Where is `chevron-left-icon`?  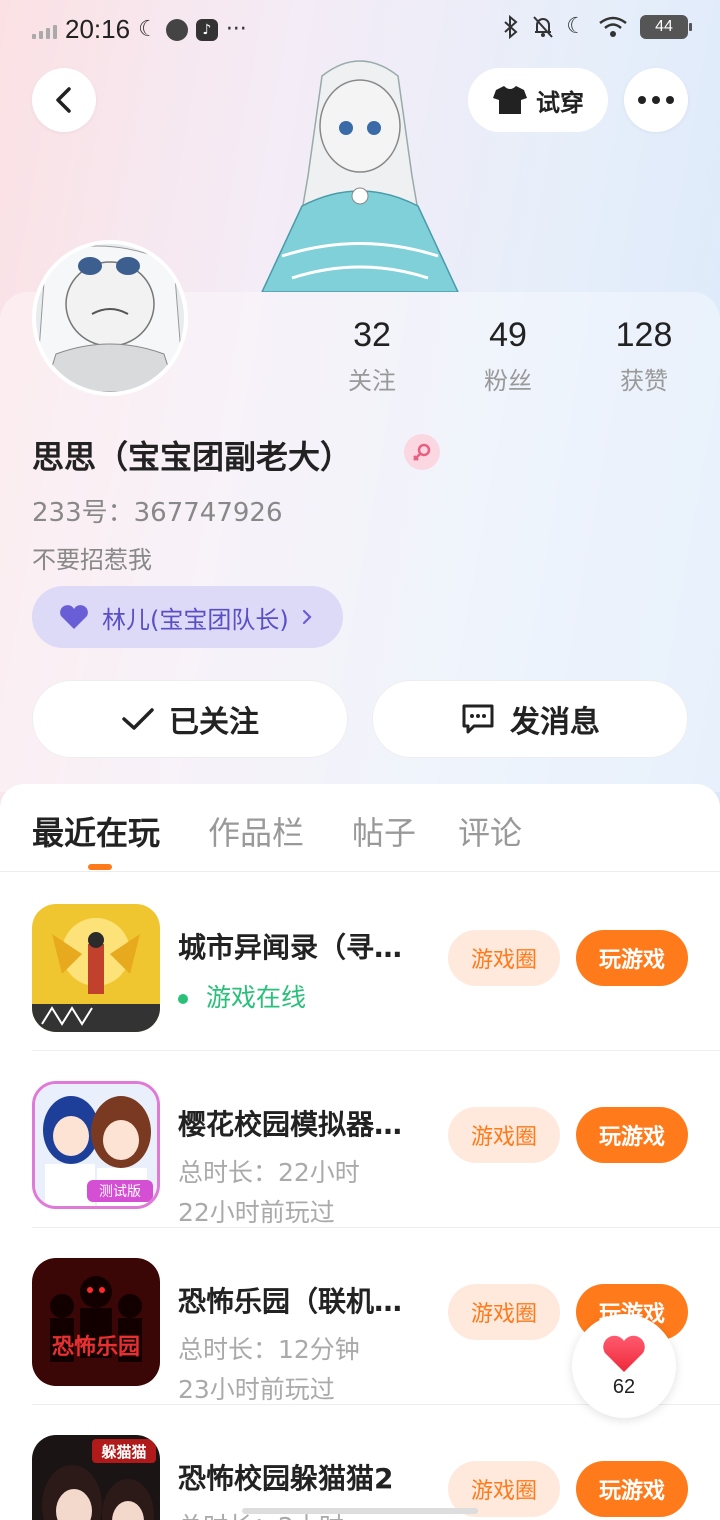 chevron-left-icon is located at coordinates (63, 100).